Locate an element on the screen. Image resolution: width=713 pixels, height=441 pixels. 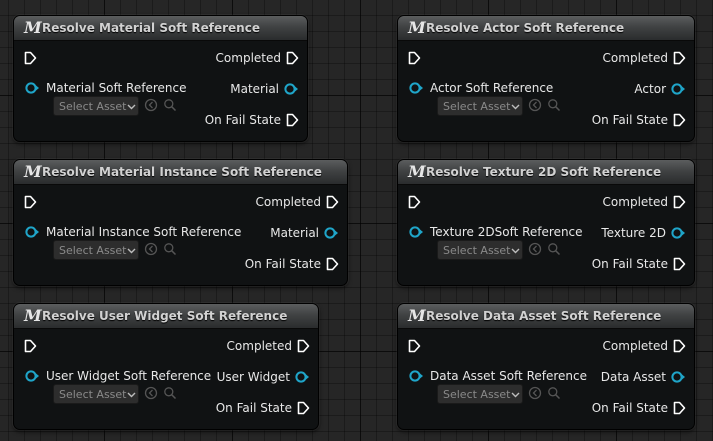
soft-reference-input-pin: Actor Soft Reference is located at coordinates (481, 88).